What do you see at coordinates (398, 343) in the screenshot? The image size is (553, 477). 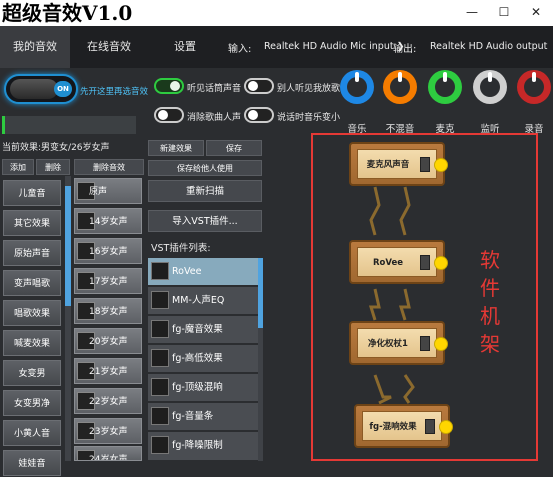 I see `chain-node: 净化权杖1` at bounding box center [398, 343].